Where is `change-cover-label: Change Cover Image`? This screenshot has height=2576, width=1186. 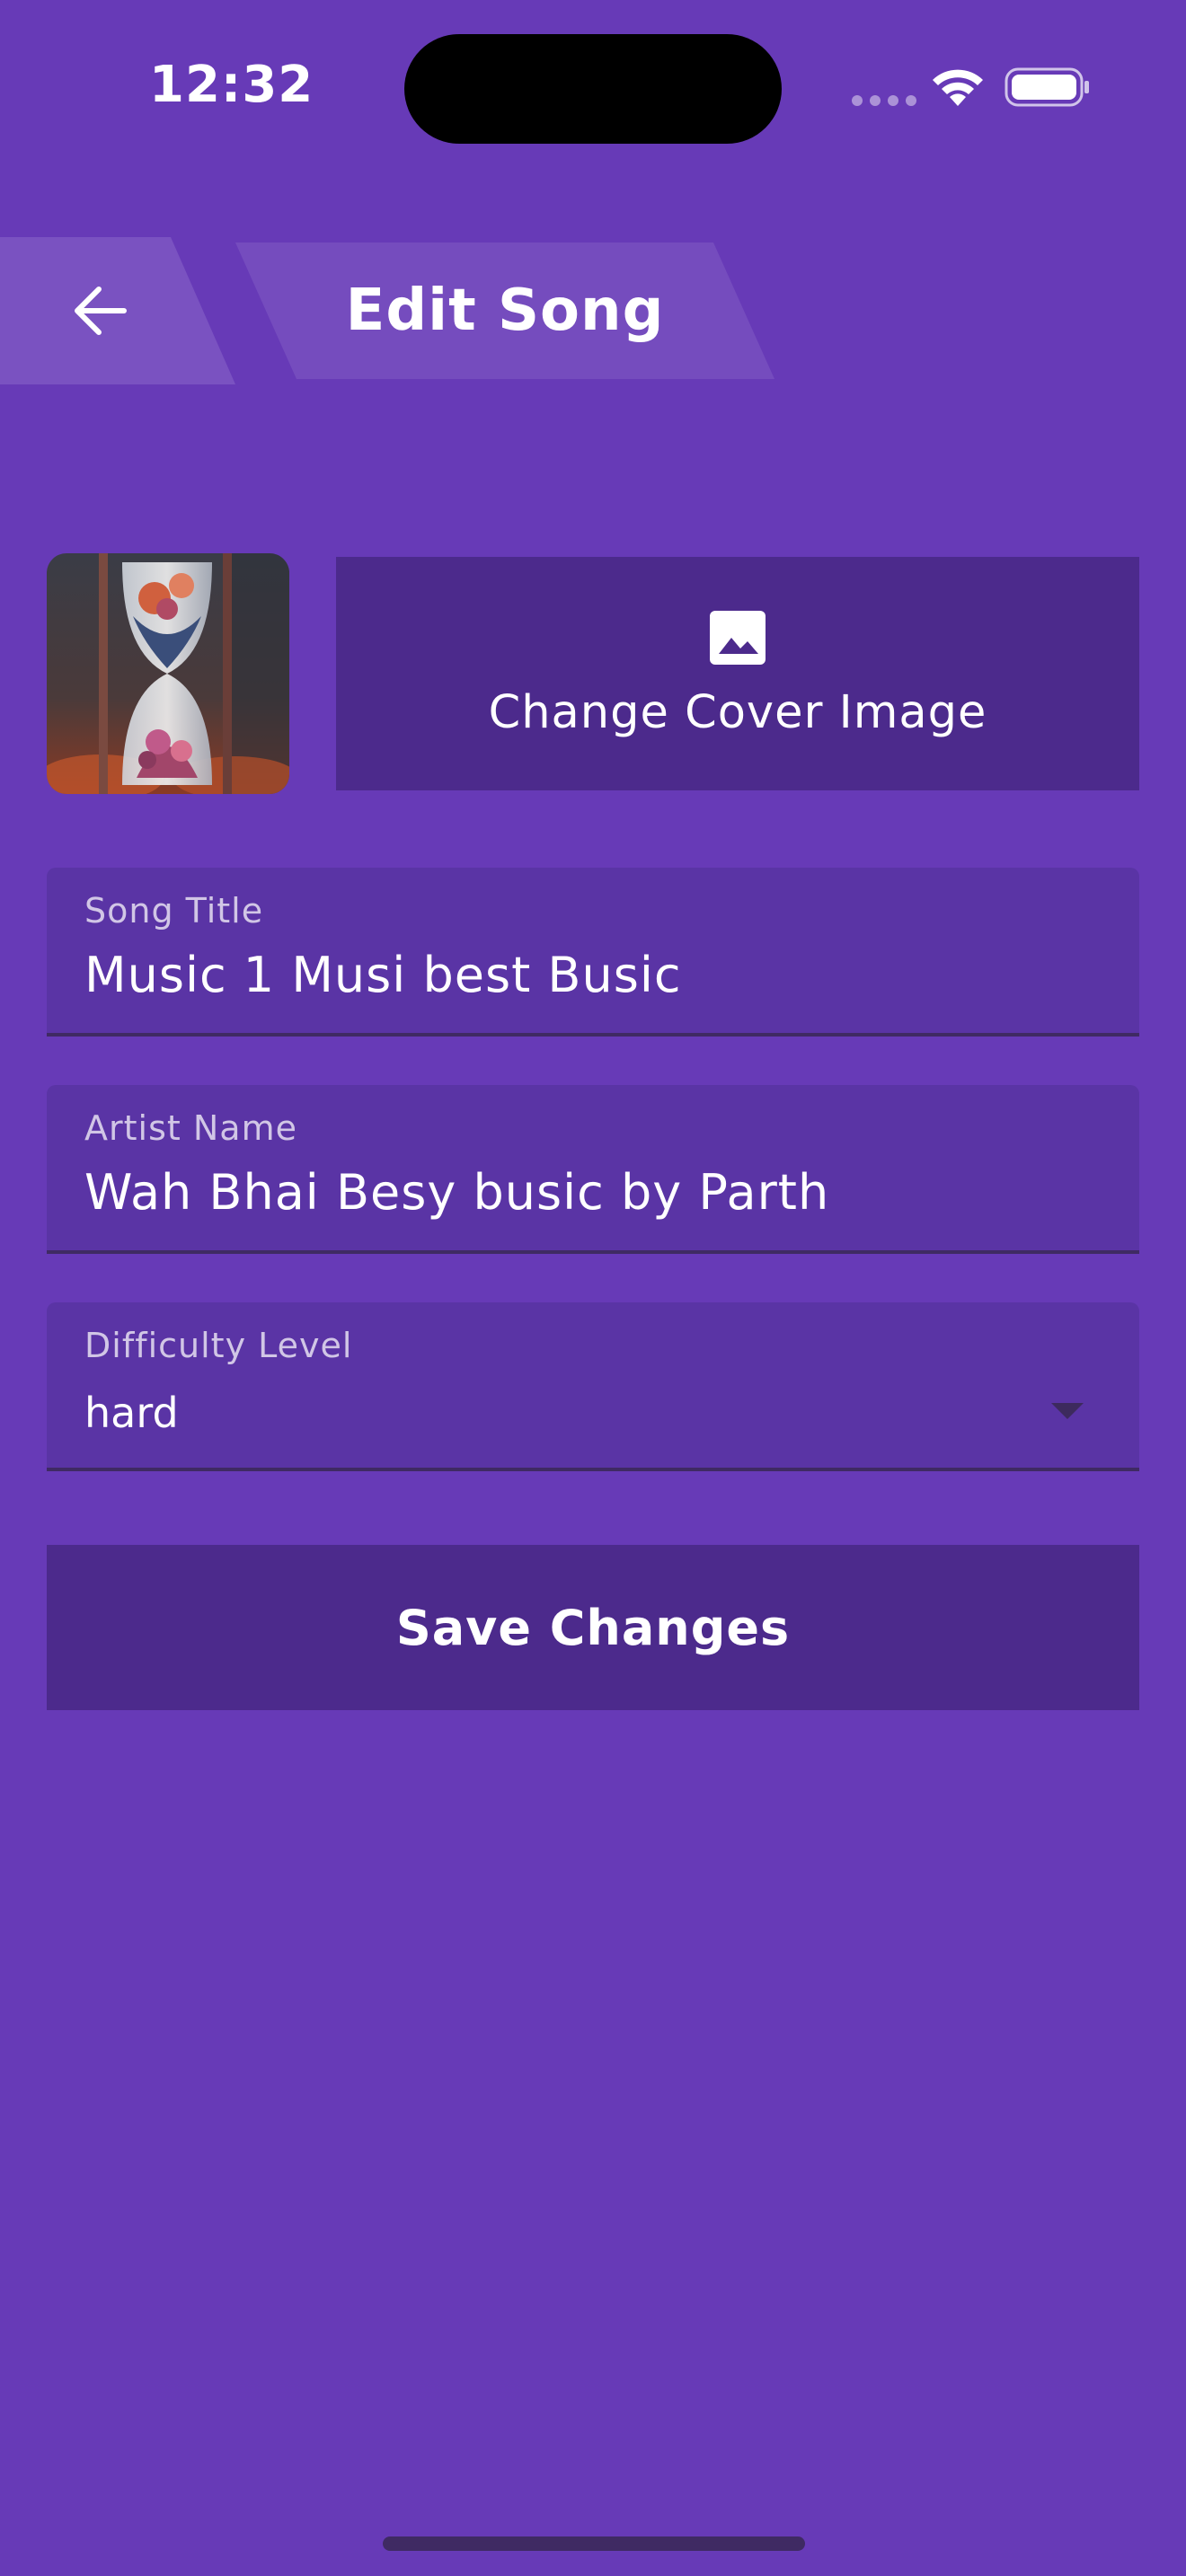
change-cover-label: Change Cover Image is located at coordinates (737, 712).